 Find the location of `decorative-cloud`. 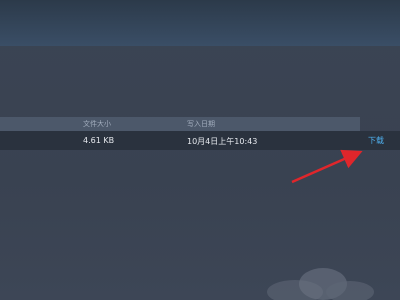

decorative-cloud is located at coordinates (320, 284).